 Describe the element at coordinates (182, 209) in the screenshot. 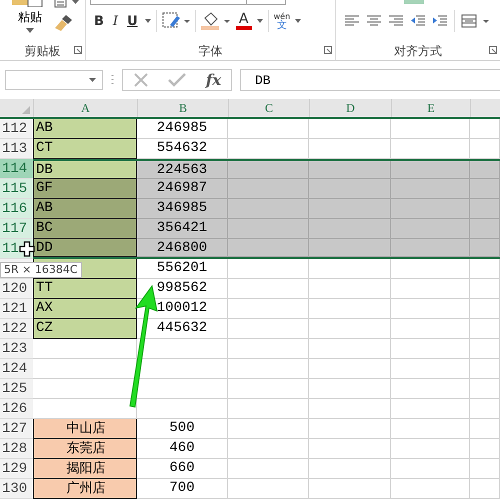

I see `table-cell: 346985` at that location.